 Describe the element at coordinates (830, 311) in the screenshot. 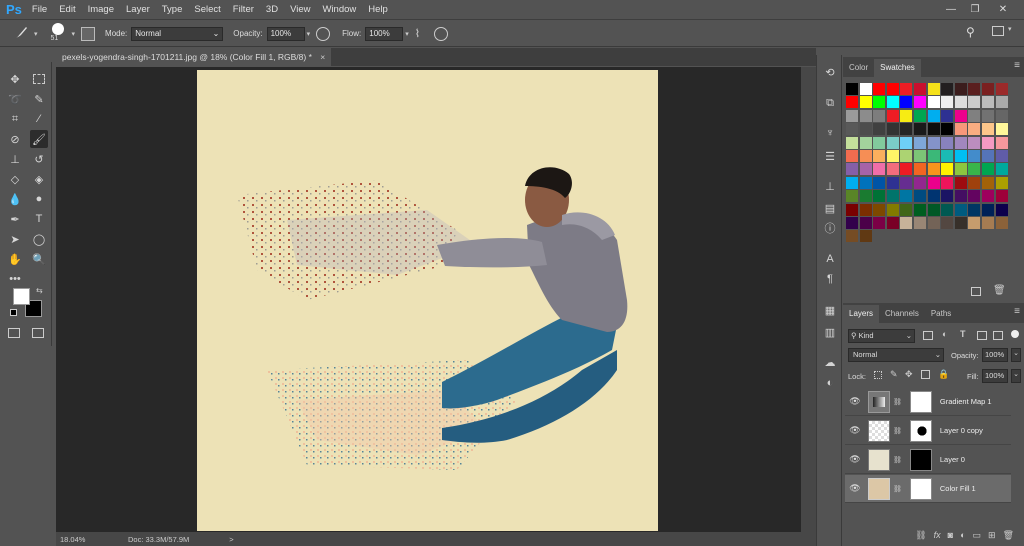

I see `libraries-icon: ▦` at that location.